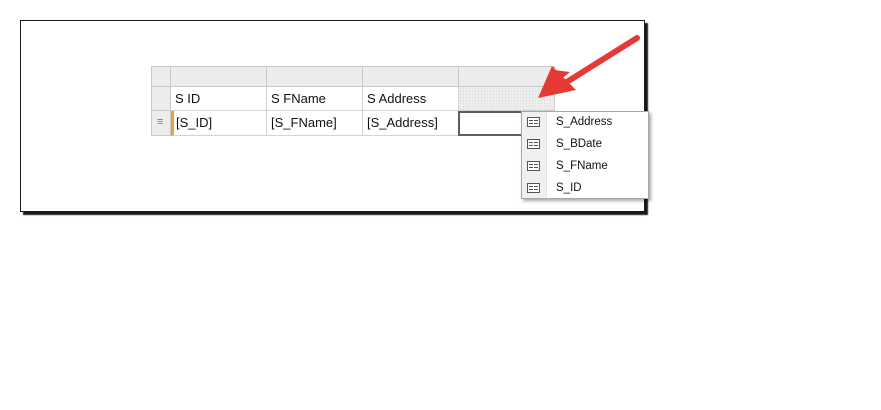 The height and width of the screenshot is (410, 881). I want to click on detail-row: ≡ [S_ID] [S_FName] [S_Address], so click(353, 123).